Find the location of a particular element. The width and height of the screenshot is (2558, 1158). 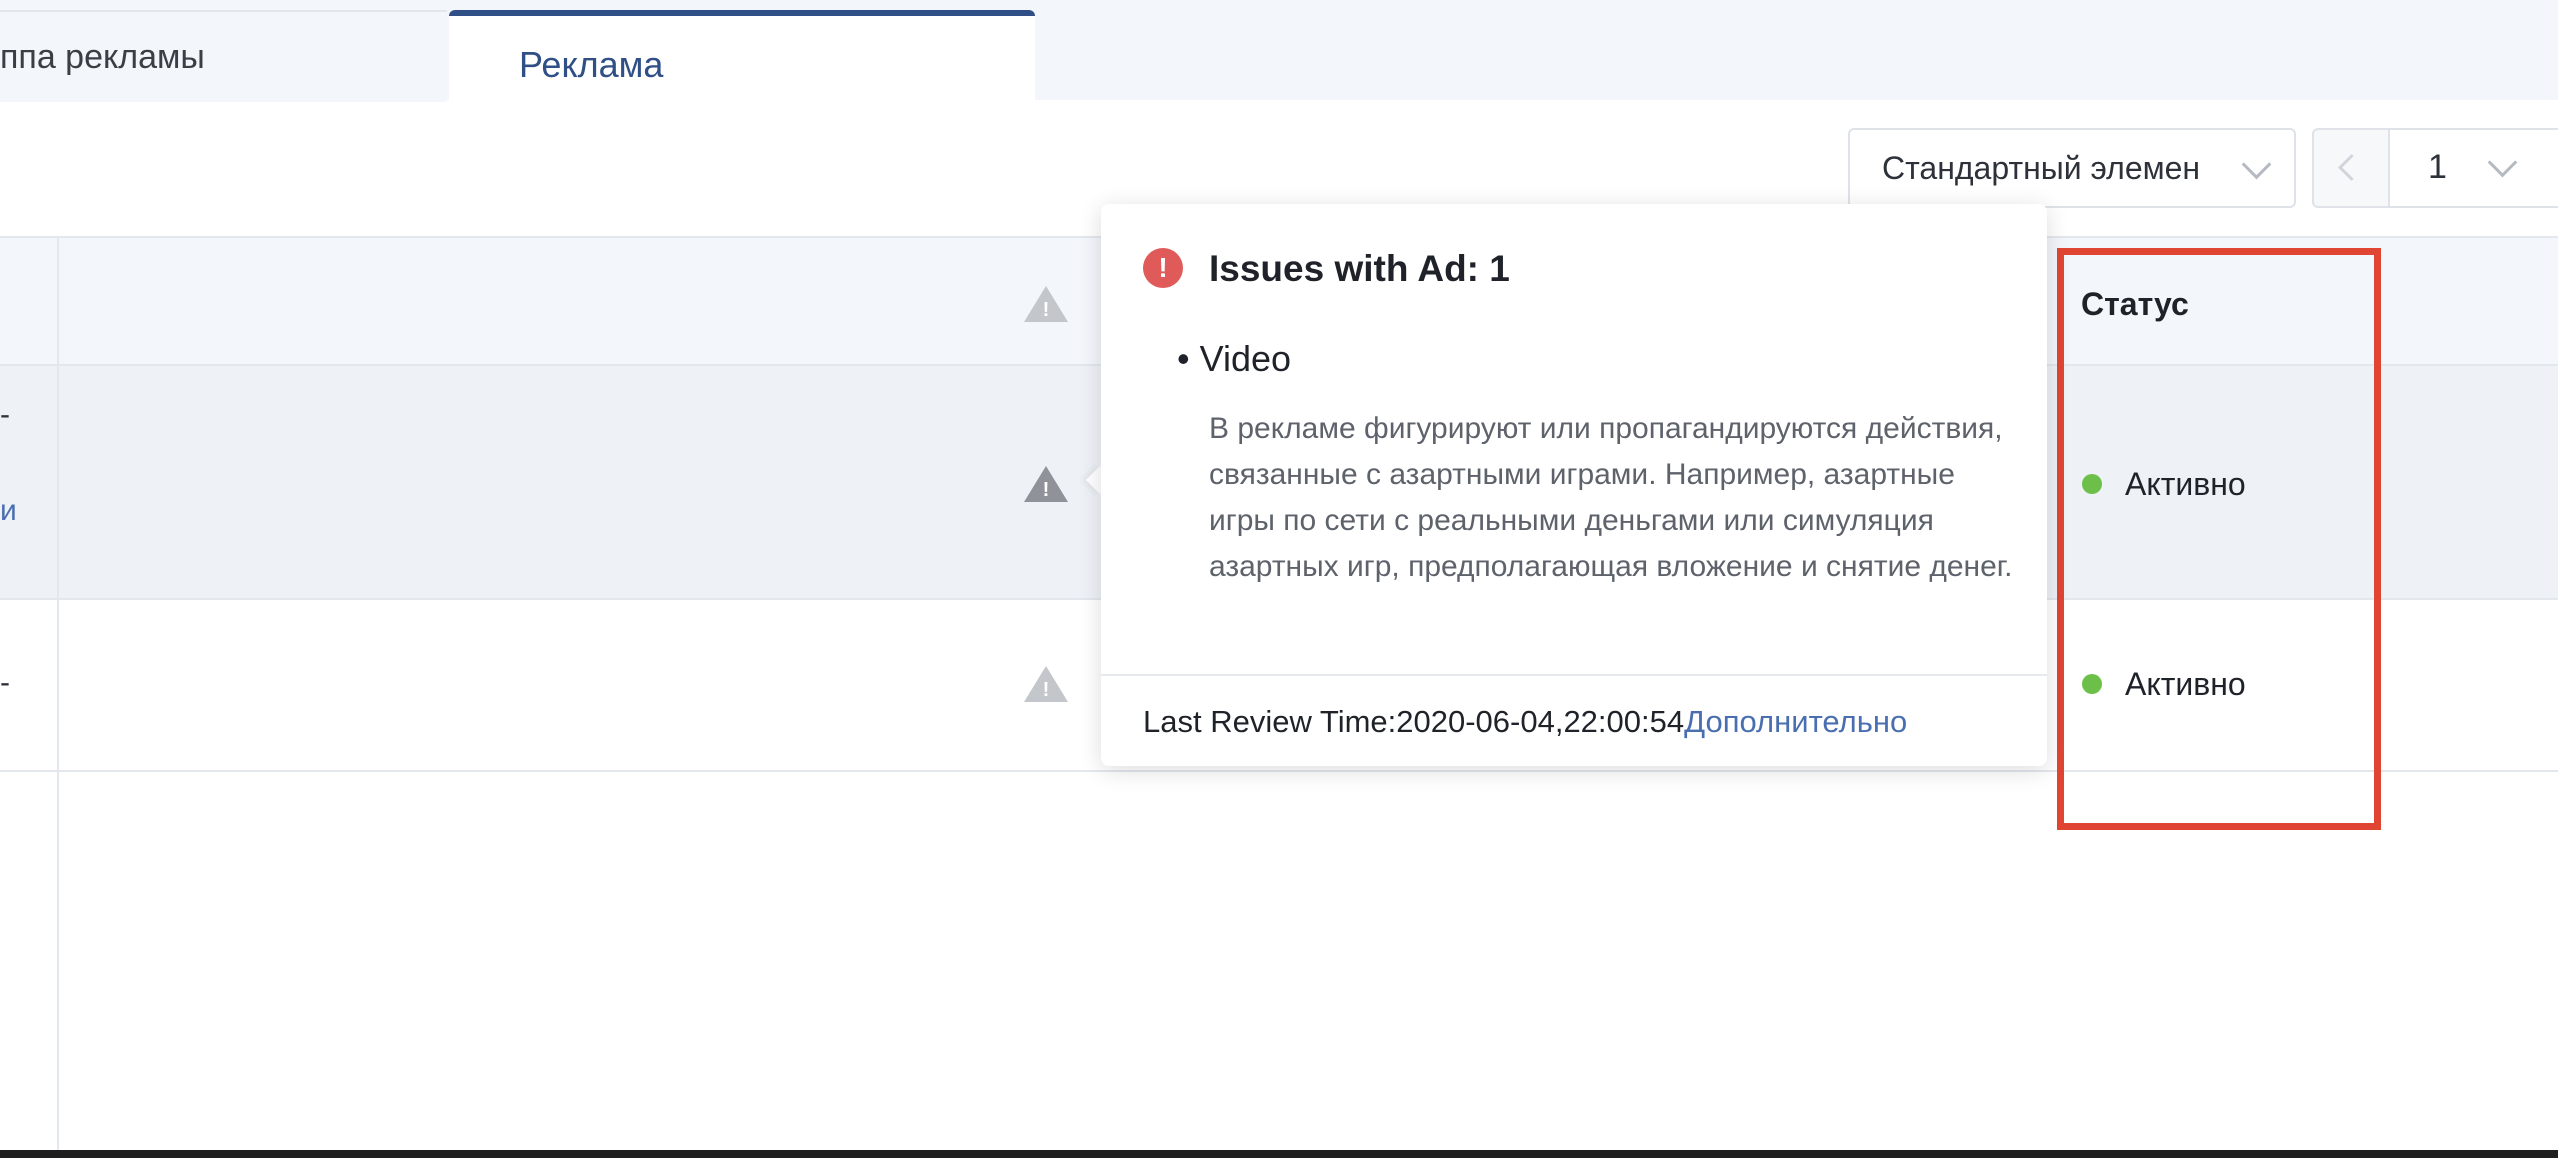

row-cell-link: и is located at coordinates (8, 511).